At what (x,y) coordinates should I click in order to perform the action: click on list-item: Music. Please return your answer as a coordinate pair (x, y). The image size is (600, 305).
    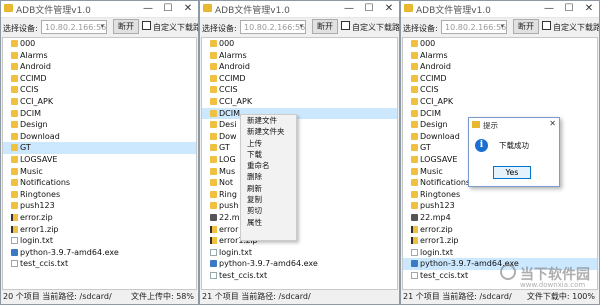
    Looking at the image, I should click on (99, 172).